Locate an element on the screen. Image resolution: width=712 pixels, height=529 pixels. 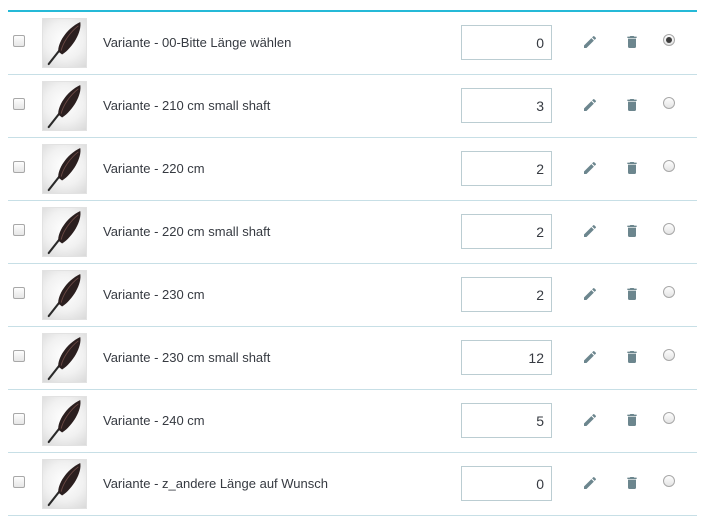
variant-row: Variante - 220 cm small shaft is located at coordinates (352, 232).